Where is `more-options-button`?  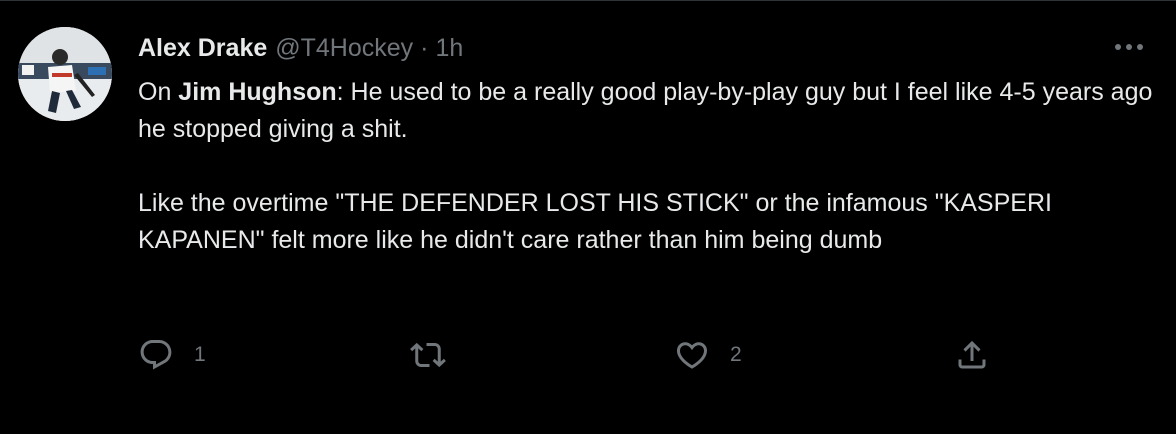 more-options-button is located at coordinates (1129, 47).